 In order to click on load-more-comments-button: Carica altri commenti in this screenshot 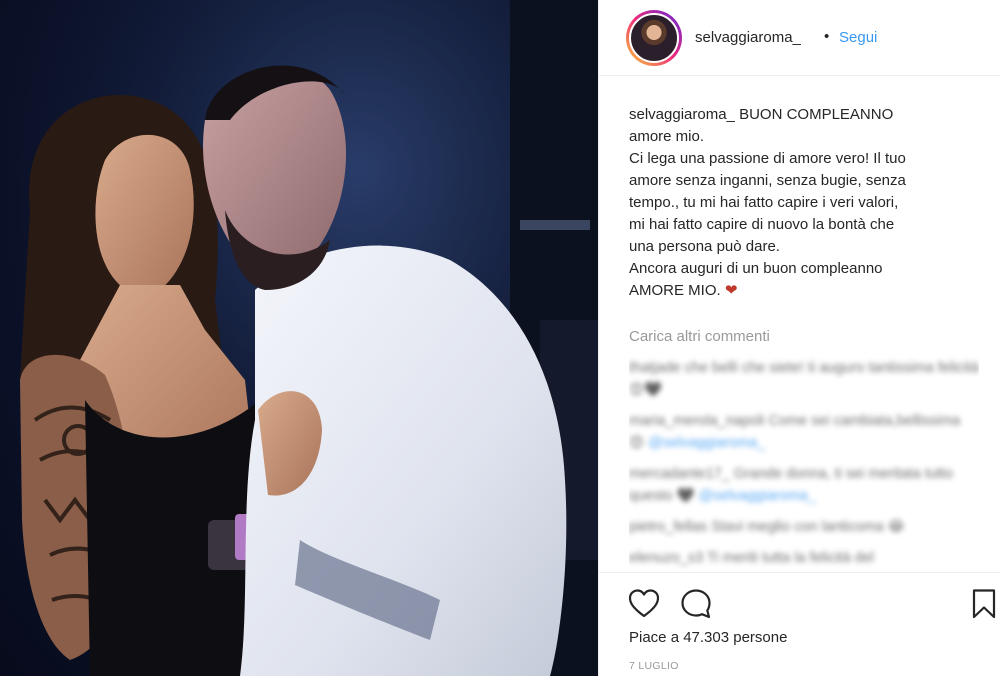, I will do `click(804, 336)`.